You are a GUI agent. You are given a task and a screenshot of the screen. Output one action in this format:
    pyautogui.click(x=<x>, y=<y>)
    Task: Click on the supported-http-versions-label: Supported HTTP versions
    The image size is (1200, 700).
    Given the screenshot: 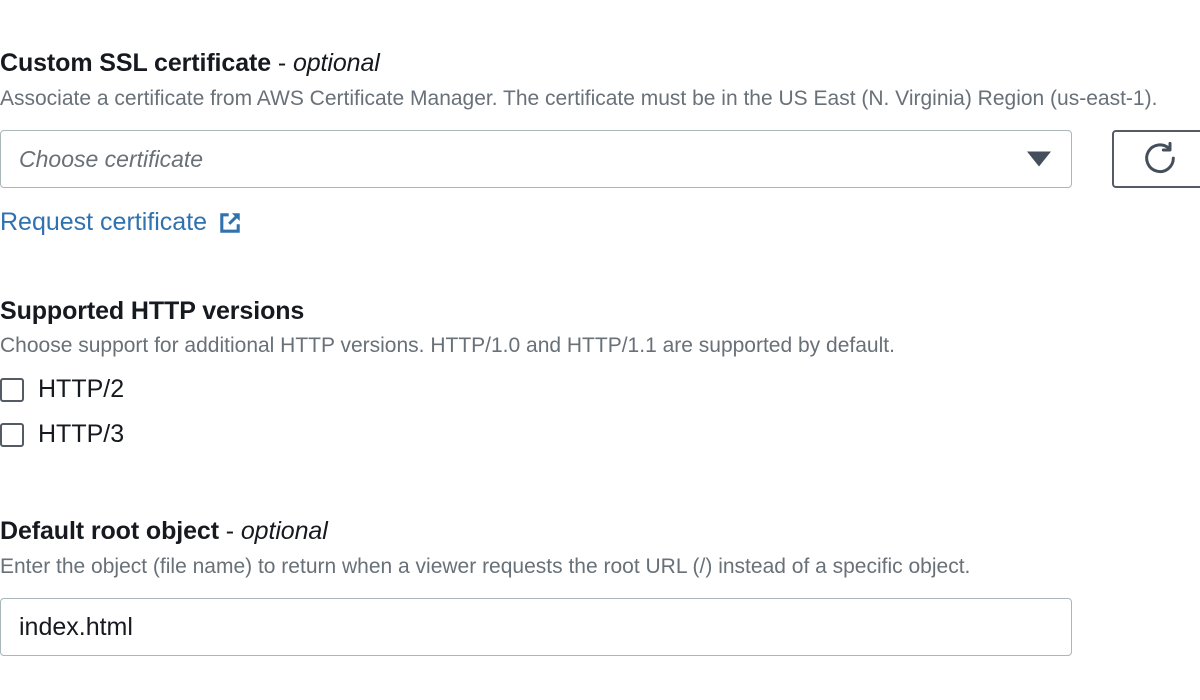 What is the action you would take?
    pyautogui.click(x=152, y=311)
    